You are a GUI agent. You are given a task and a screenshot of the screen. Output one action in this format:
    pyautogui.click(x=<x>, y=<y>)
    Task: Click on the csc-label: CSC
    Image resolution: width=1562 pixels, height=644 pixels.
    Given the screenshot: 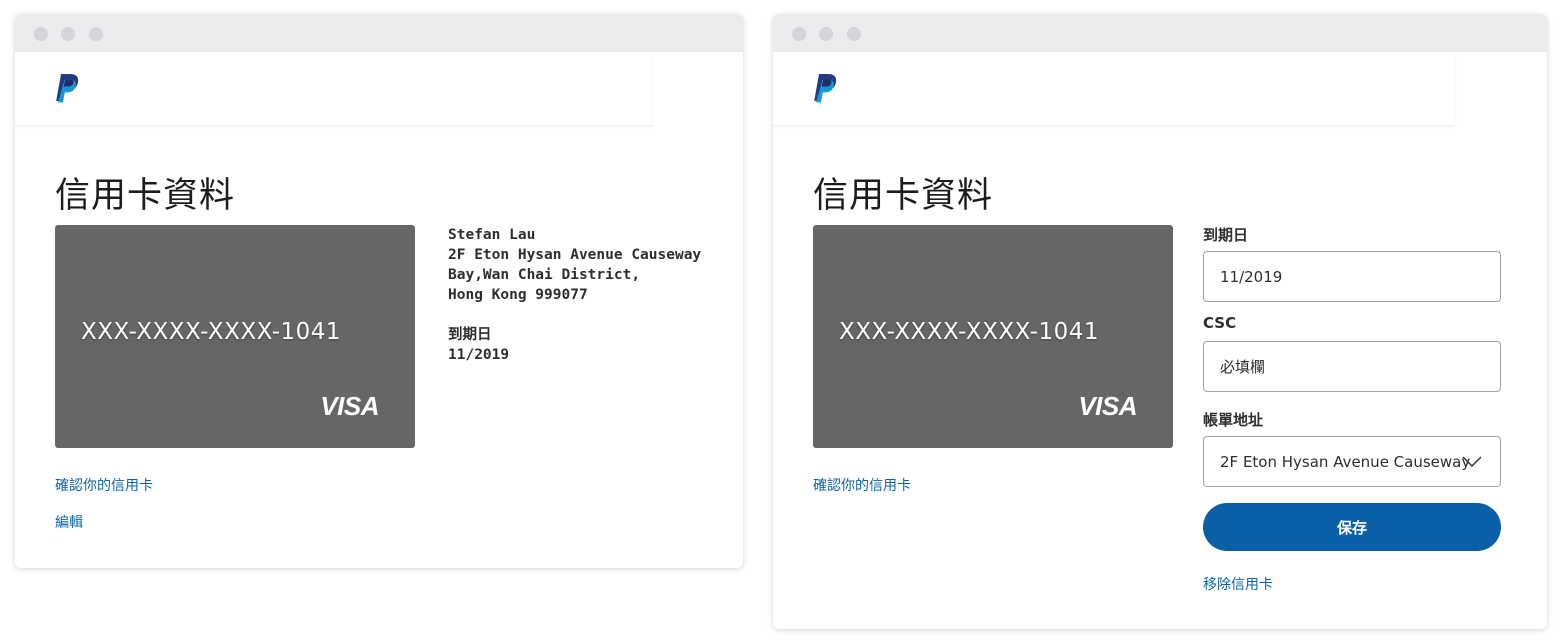 What is the action you would take?
    pyautogui.click(x=1220, y=323)
    